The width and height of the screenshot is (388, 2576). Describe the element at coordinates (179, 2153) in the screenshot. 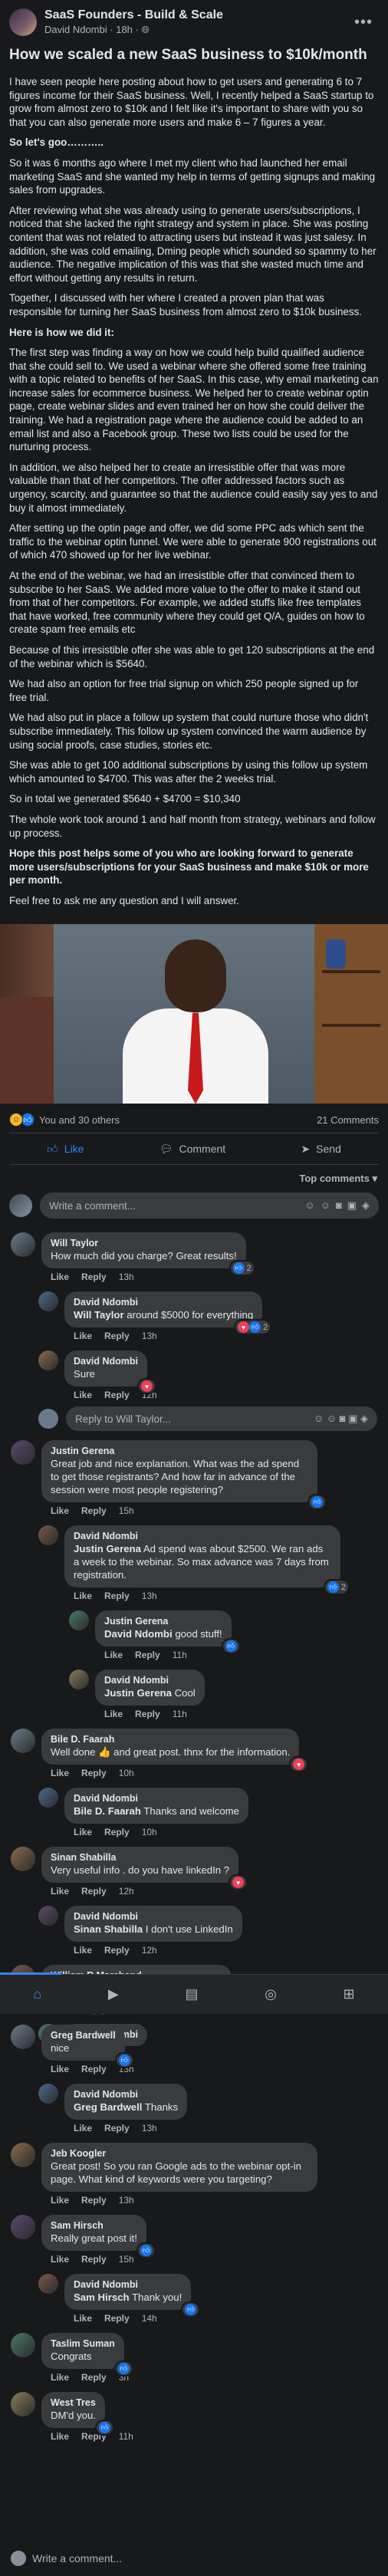

I see `commenter-name: Jeb Koogler` at that location.